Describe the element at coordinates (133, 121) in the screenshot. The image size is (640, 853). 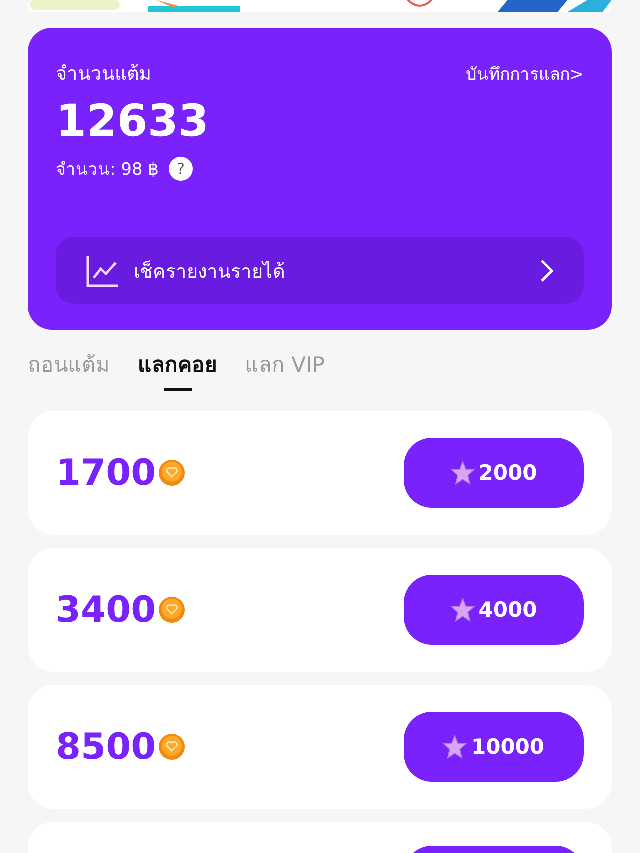
I see `points-value: 12633` at that location.